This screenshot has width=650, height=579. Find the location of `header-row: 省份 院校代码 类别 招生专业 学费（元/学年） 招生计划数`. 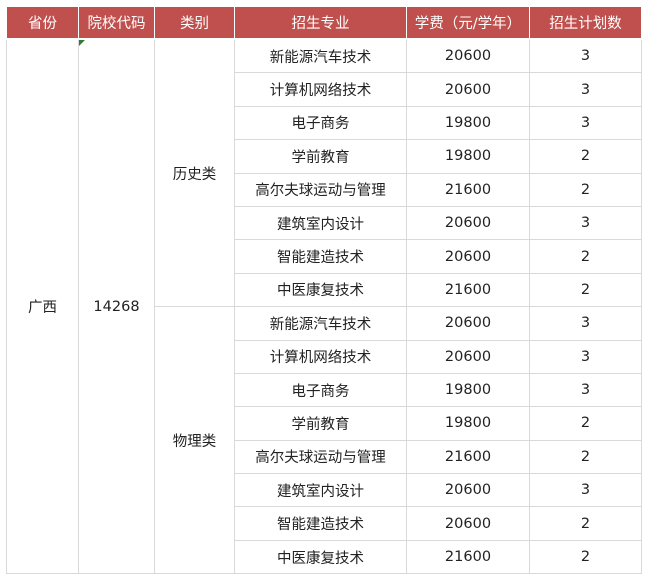

header-row: 省份 院校代码 类别 招生专业 学费（元/学年） 招生计划数 is located at coordinates (324, 23).